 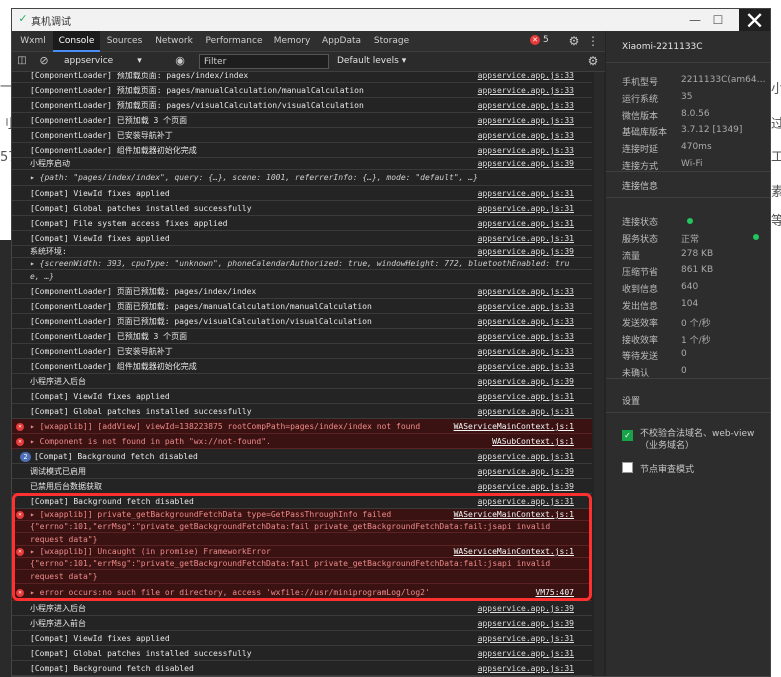 I want to click on tab-storage: Storage, so click(x=391, y=41).